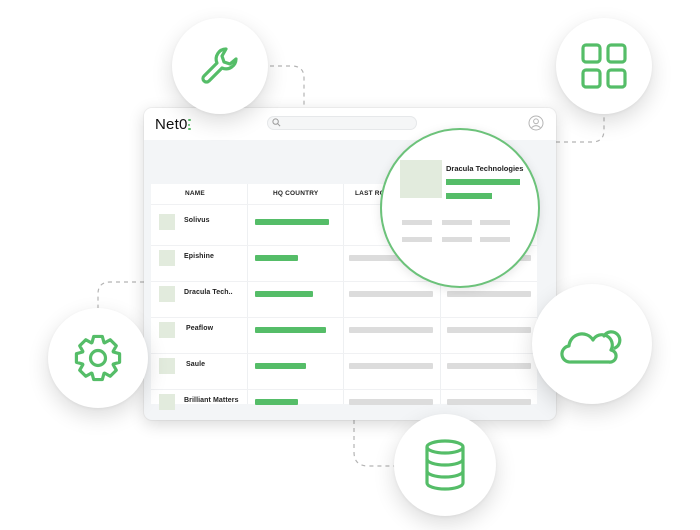  I want to click on wrench-icon, so click(219, 65).